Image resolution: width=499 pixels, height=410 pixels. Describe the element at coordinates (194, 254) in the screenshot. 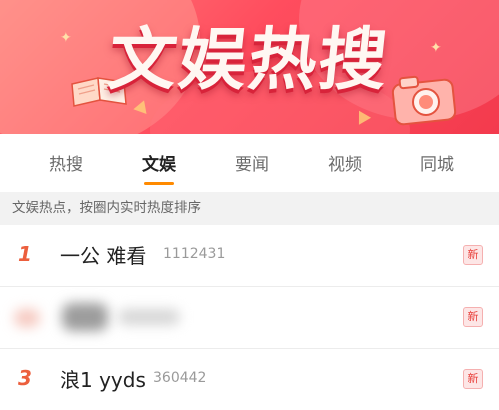

I see `heat-count: 1112431` at that location.